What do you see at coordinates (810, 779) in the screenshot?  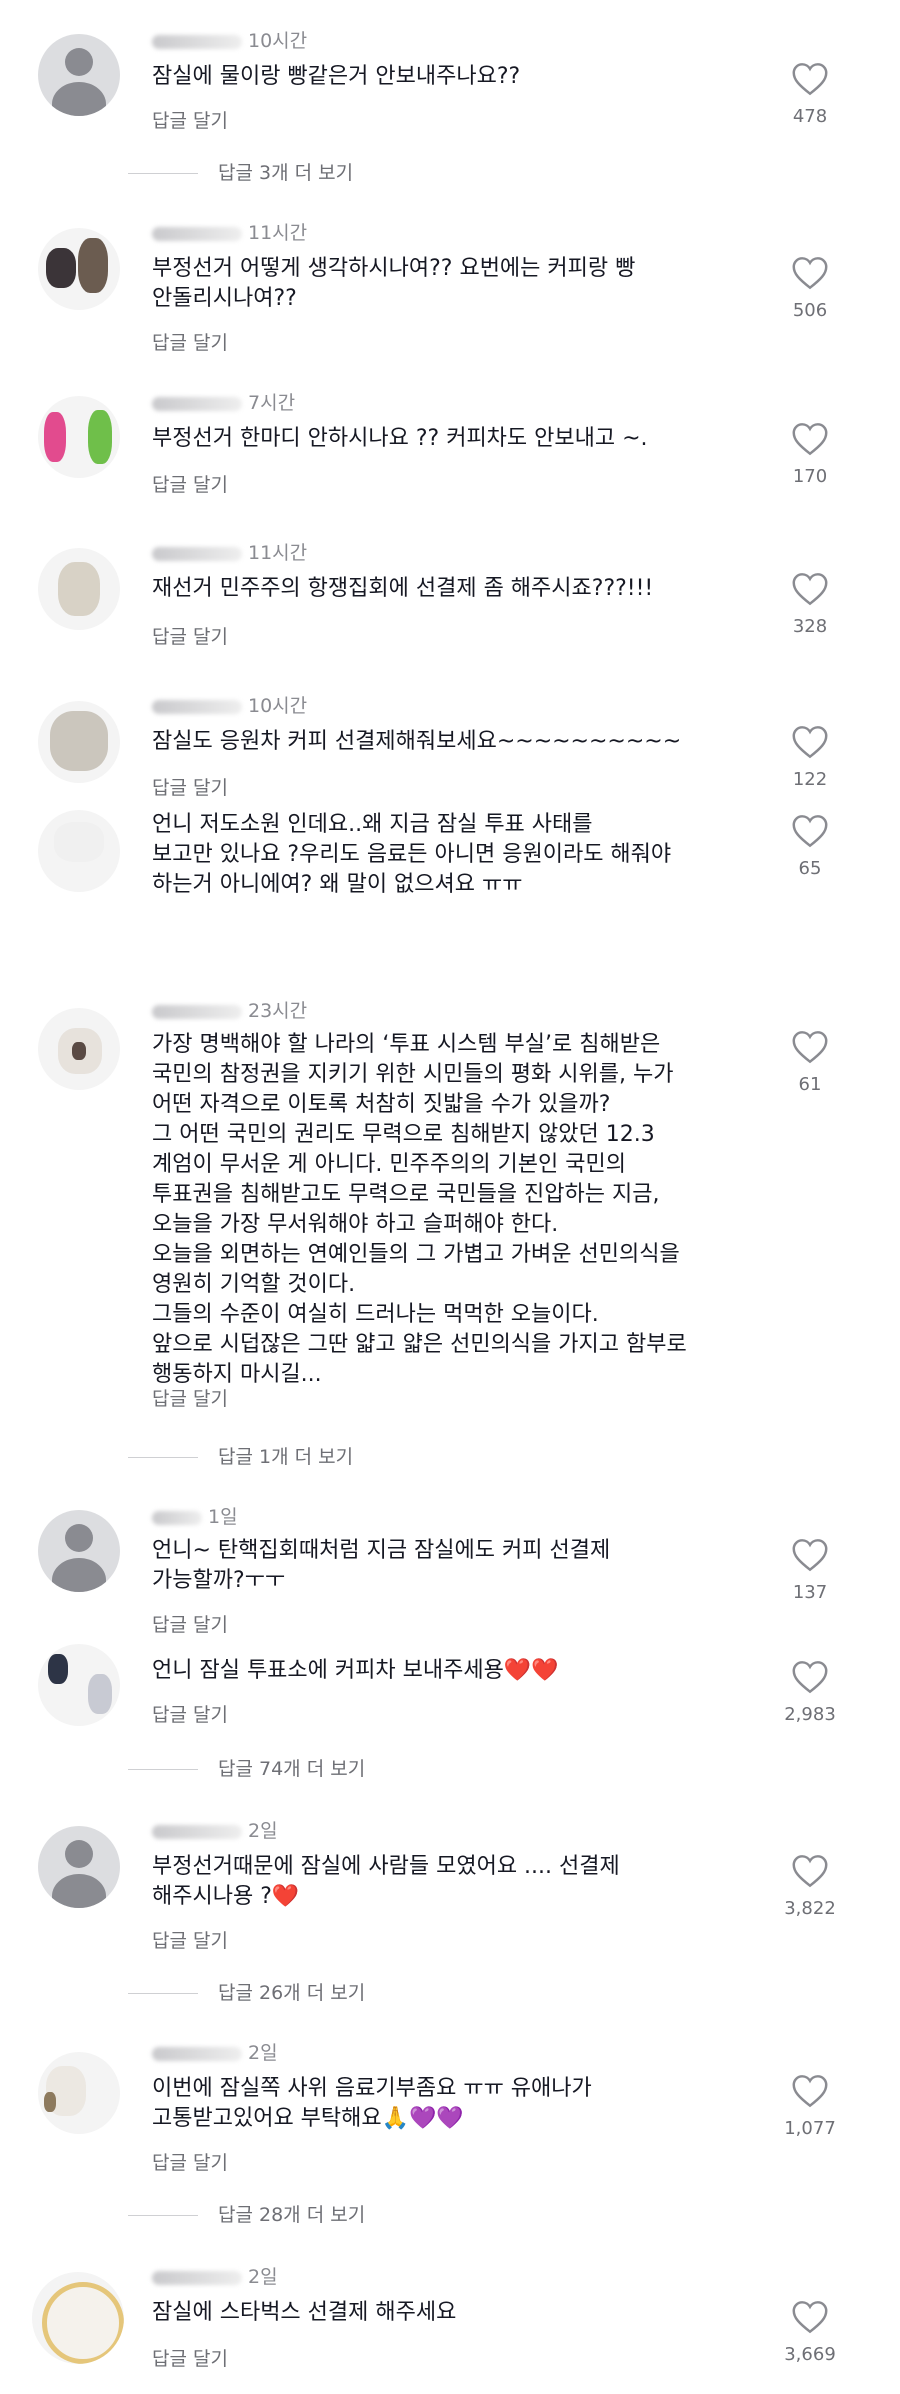 I see `like-count: 122` at bounding box center [810, 779].